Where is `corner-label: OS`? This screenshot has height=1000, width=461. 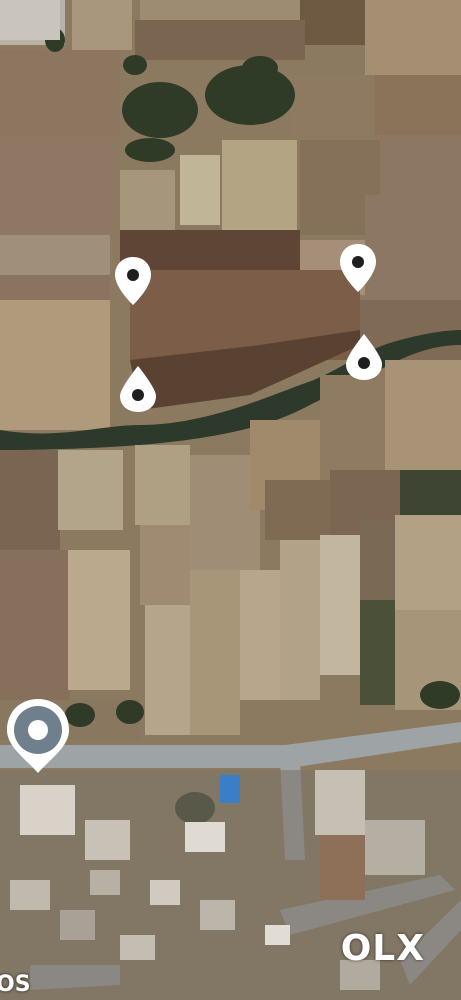 corner-label: OS is located at coordinates (15, 984).